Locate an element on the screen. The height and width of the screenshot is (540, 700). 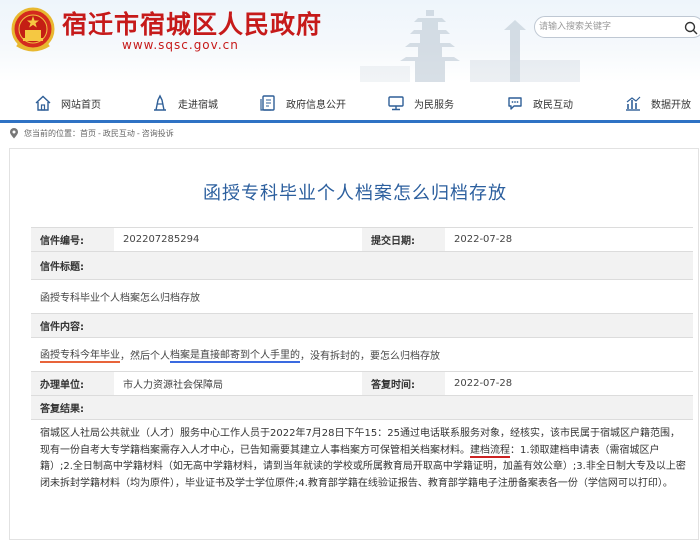
nav-label: 网站首页 is located at coordinates (81, 105).